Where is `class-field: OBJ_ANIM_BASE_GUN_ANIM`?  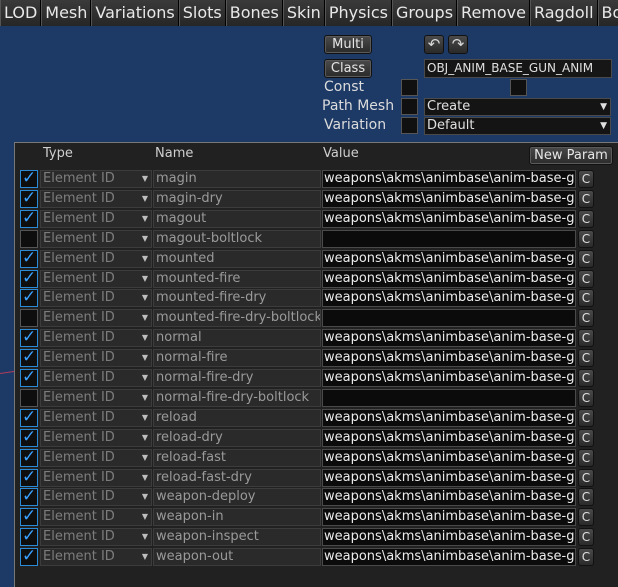 class-field: OBJ_ANIM_BASE_GUN_ANIM is located at coordinates (518, 68).